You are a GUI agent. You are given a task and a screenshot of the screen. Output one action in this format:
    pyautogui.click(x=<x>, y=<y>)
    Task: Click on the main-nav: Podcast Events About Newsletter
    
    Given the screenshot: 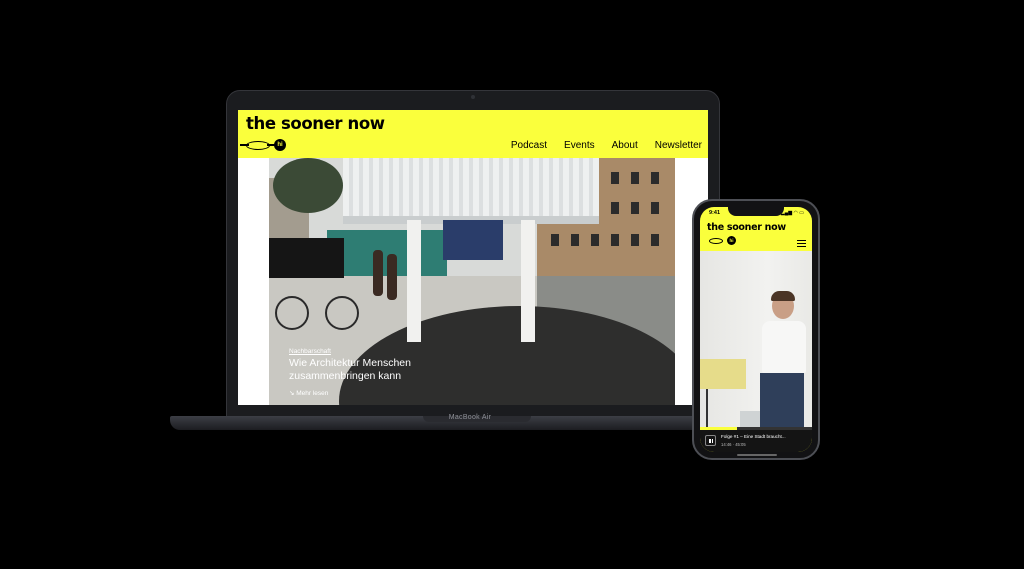 What is the action you would take?
    pyautogui.click(x=606, y=145)
    